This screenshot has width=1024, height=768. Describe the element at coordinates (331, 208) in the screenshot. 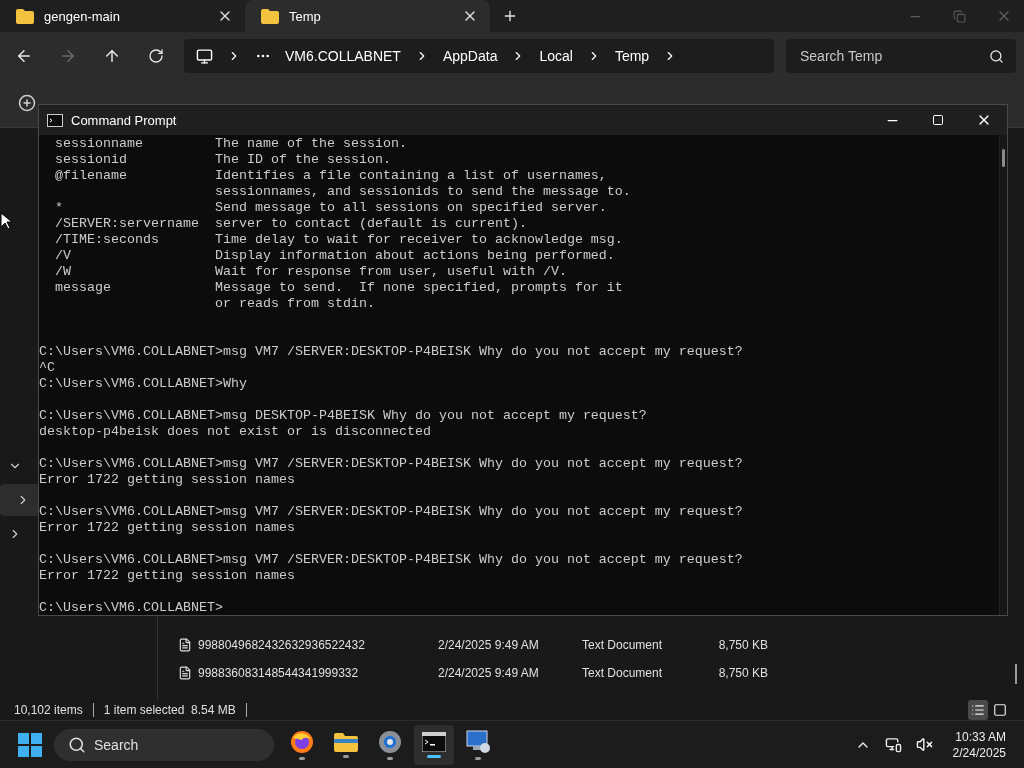

I see `console-line: * Send message to all sessions on specified server.` at that location.